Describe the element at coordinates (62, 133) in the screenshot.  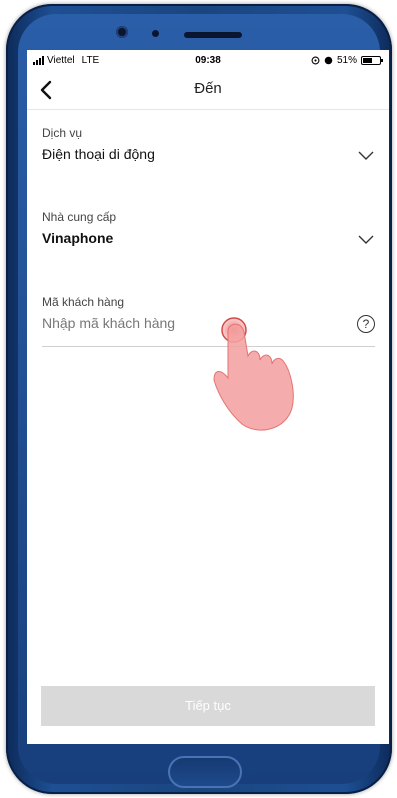
I see `service-label: Dịch vụ` at that location.